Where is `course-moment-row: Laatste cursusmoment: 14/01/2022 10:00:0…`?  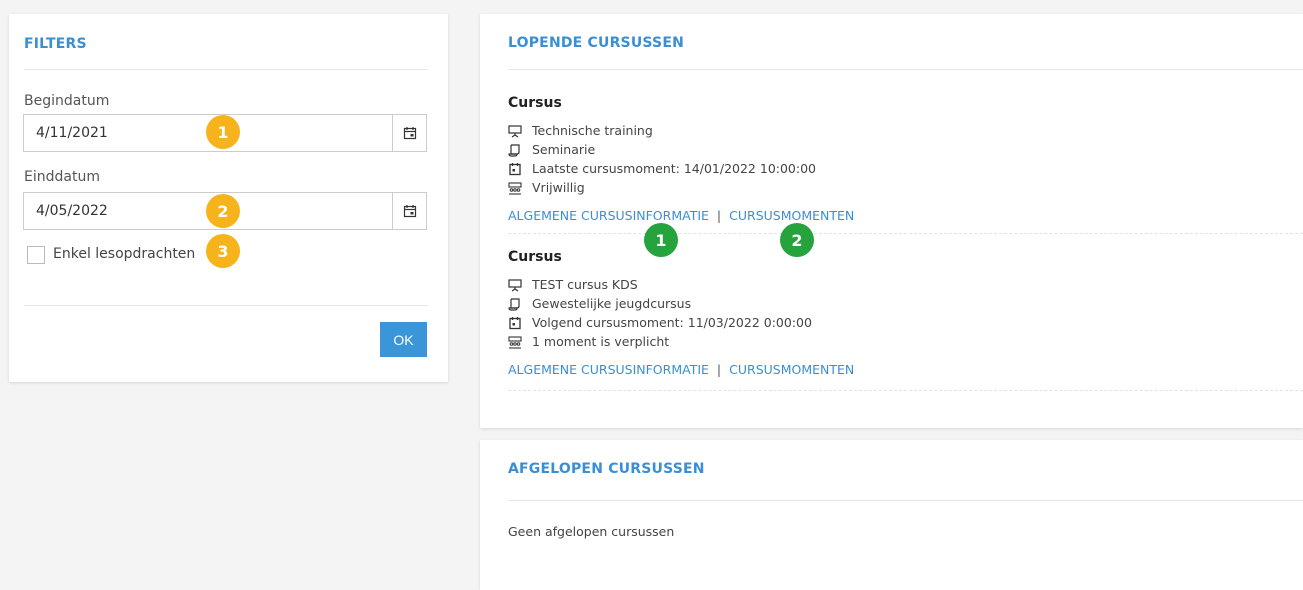 course-moment-row: Laatste cursusmoment: 14/01/2022 10:00:0… is located at coordinates (662, 168).